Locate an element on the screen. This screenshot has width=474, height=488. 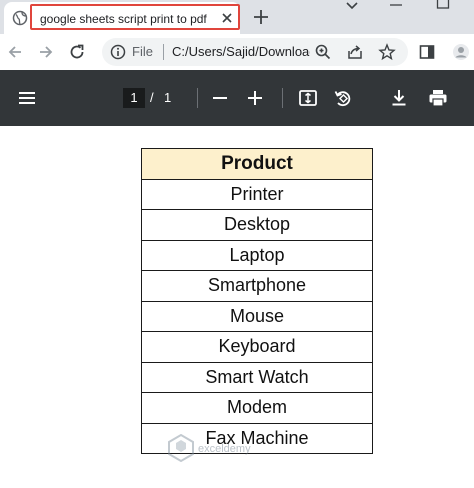
table-row: Modem is located at coordinates (257, 408).